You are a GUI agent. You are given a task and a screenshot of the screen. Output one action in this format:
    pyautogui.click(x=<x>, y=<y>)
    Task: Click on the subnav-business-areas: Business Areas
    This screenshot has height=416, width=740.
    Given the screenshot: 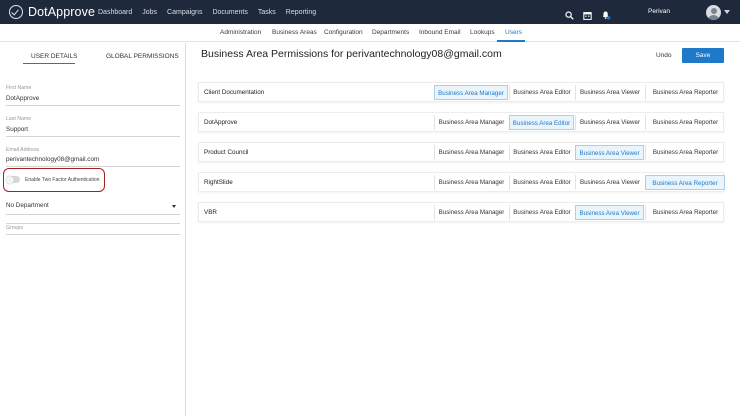 What is the action you would take?
    pyautogui.click(x=294, y=32)
    